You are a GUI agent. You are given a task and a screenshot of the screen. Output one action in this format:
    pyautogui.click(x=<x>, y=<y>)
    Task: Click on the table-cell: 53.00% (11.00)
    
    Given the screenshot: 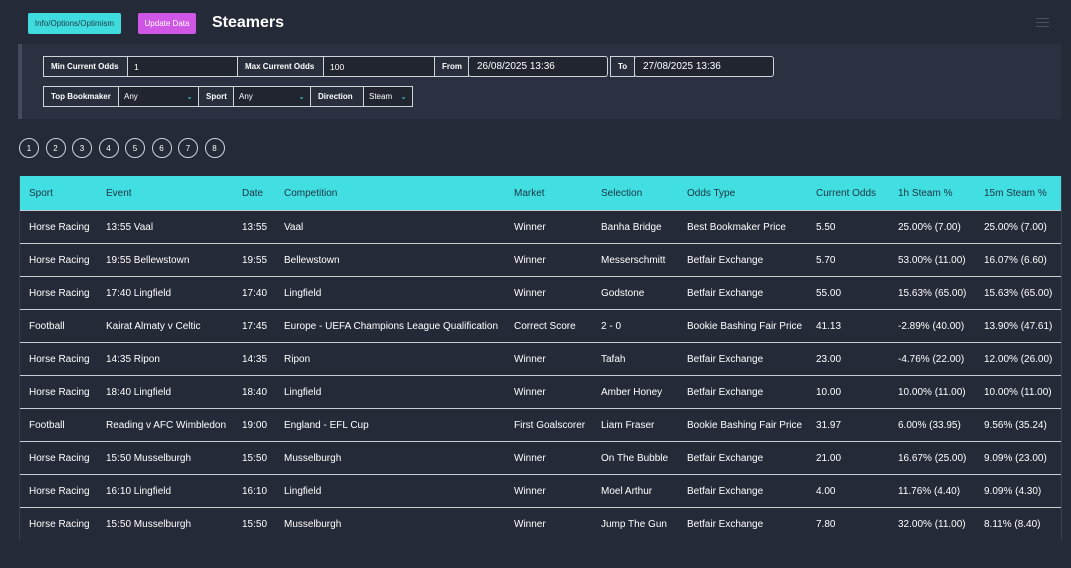 What is the action you would take?
    pyautogui.click(x=932, y=260)
    